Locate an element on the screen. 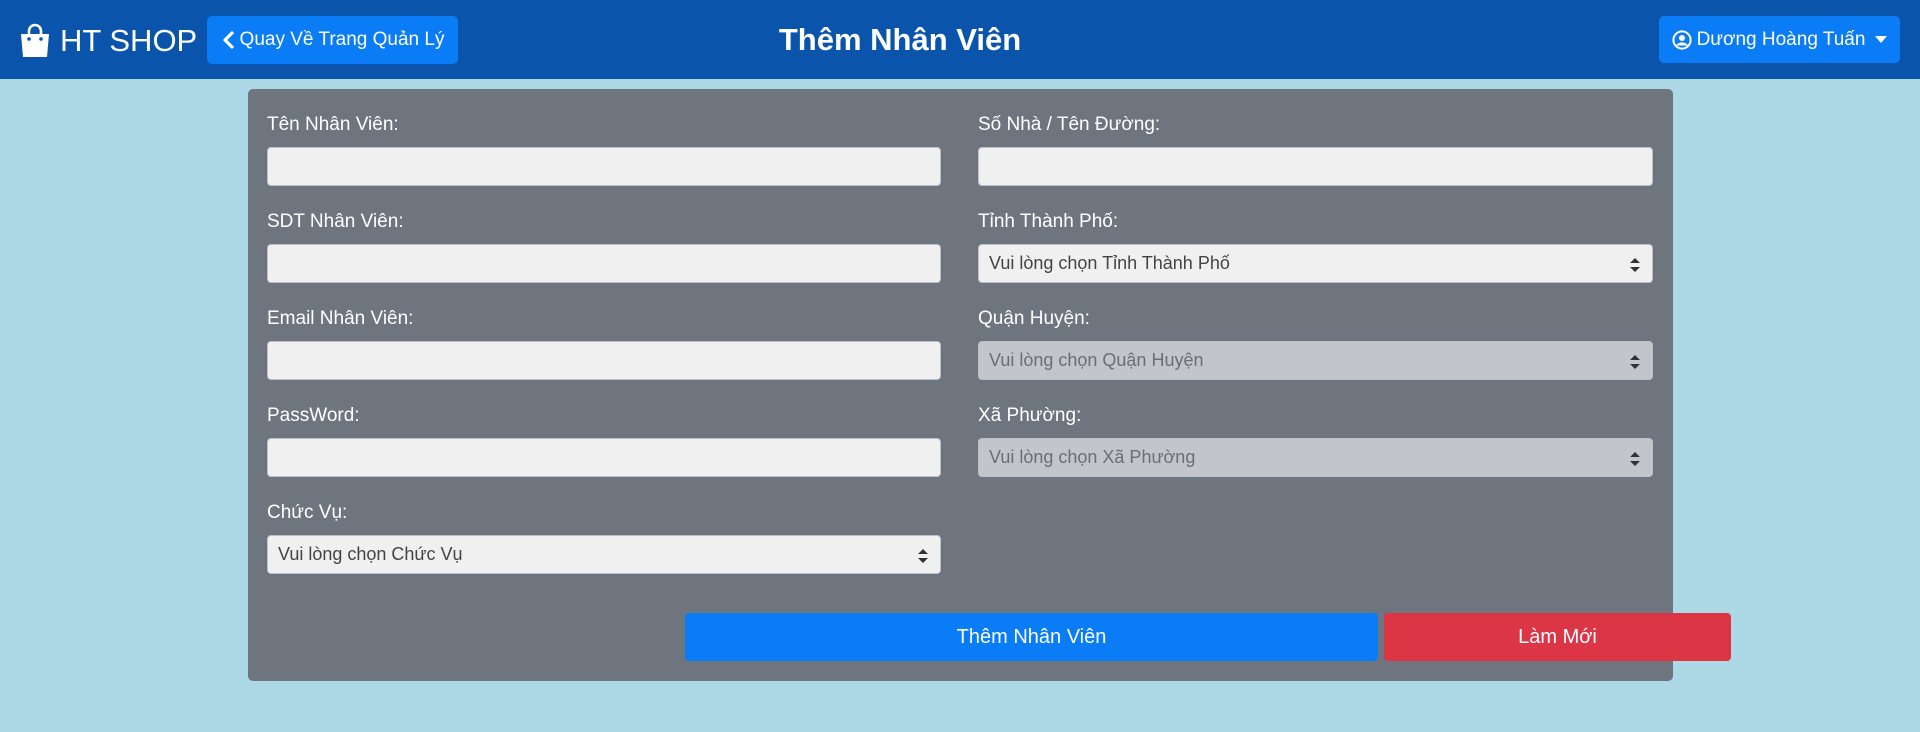 Image resolution: width=1920 pixels, height=732 pixels. add-employee-button: Thêm Nhân Viên is located at coordinates (1031, 637).